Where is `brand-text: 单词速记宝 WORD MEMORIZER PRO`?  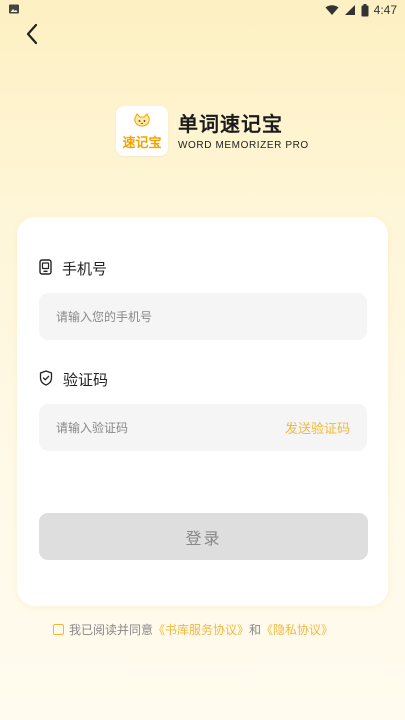
brand-text: 单词速记宝 WORD MEMORIZER PRO is located at coordinates (243, 131).